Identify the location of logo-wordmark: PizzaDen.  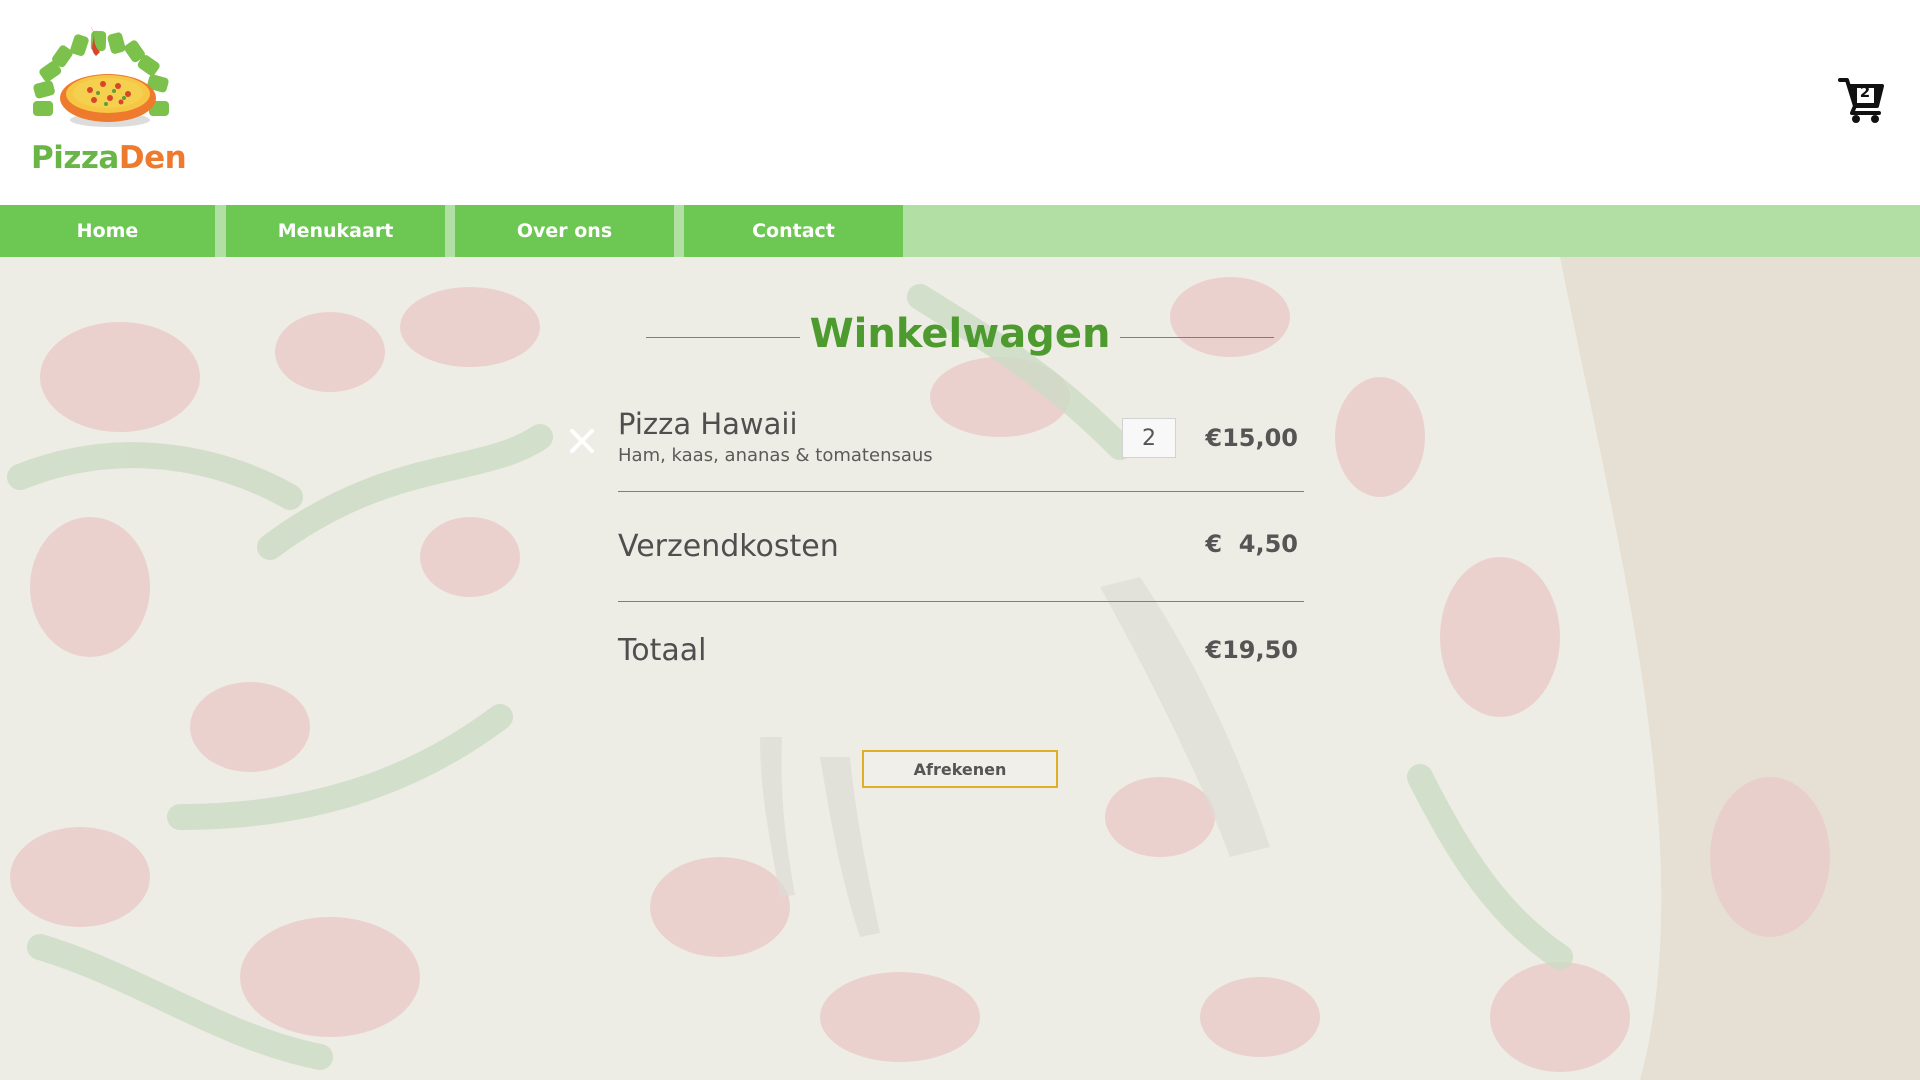
(109, 158).